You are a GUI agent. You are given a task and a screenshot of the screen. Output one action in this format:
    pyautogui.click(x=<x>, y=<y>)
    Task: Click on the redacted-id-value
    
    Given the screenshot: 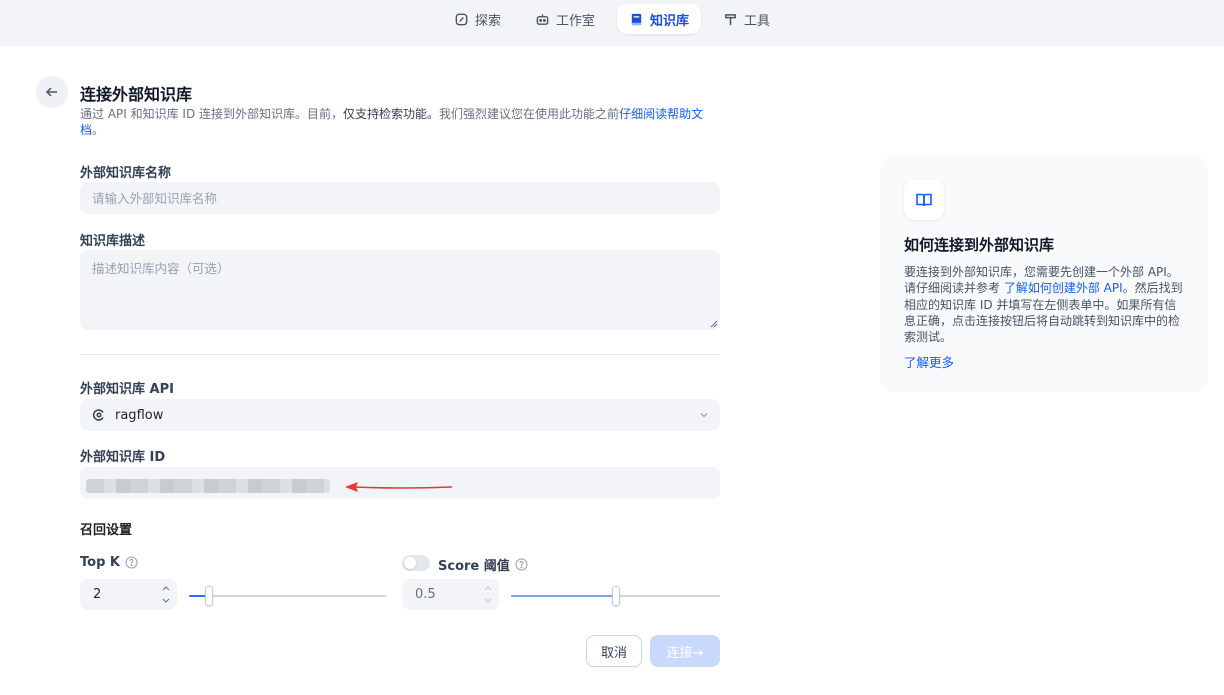 What is the action you would take?
    pyautogui.click(x=208, y=486)
    